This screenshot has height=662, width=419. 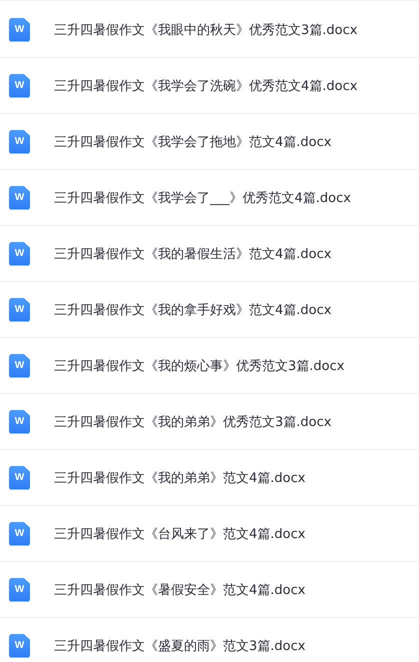 What do you see at coordinates (180, 645) in the screenshot?
I see `file-name: 三升四暑假作文《盛夏的雨》范文3篇.docx` at bounding box center [180, 645].